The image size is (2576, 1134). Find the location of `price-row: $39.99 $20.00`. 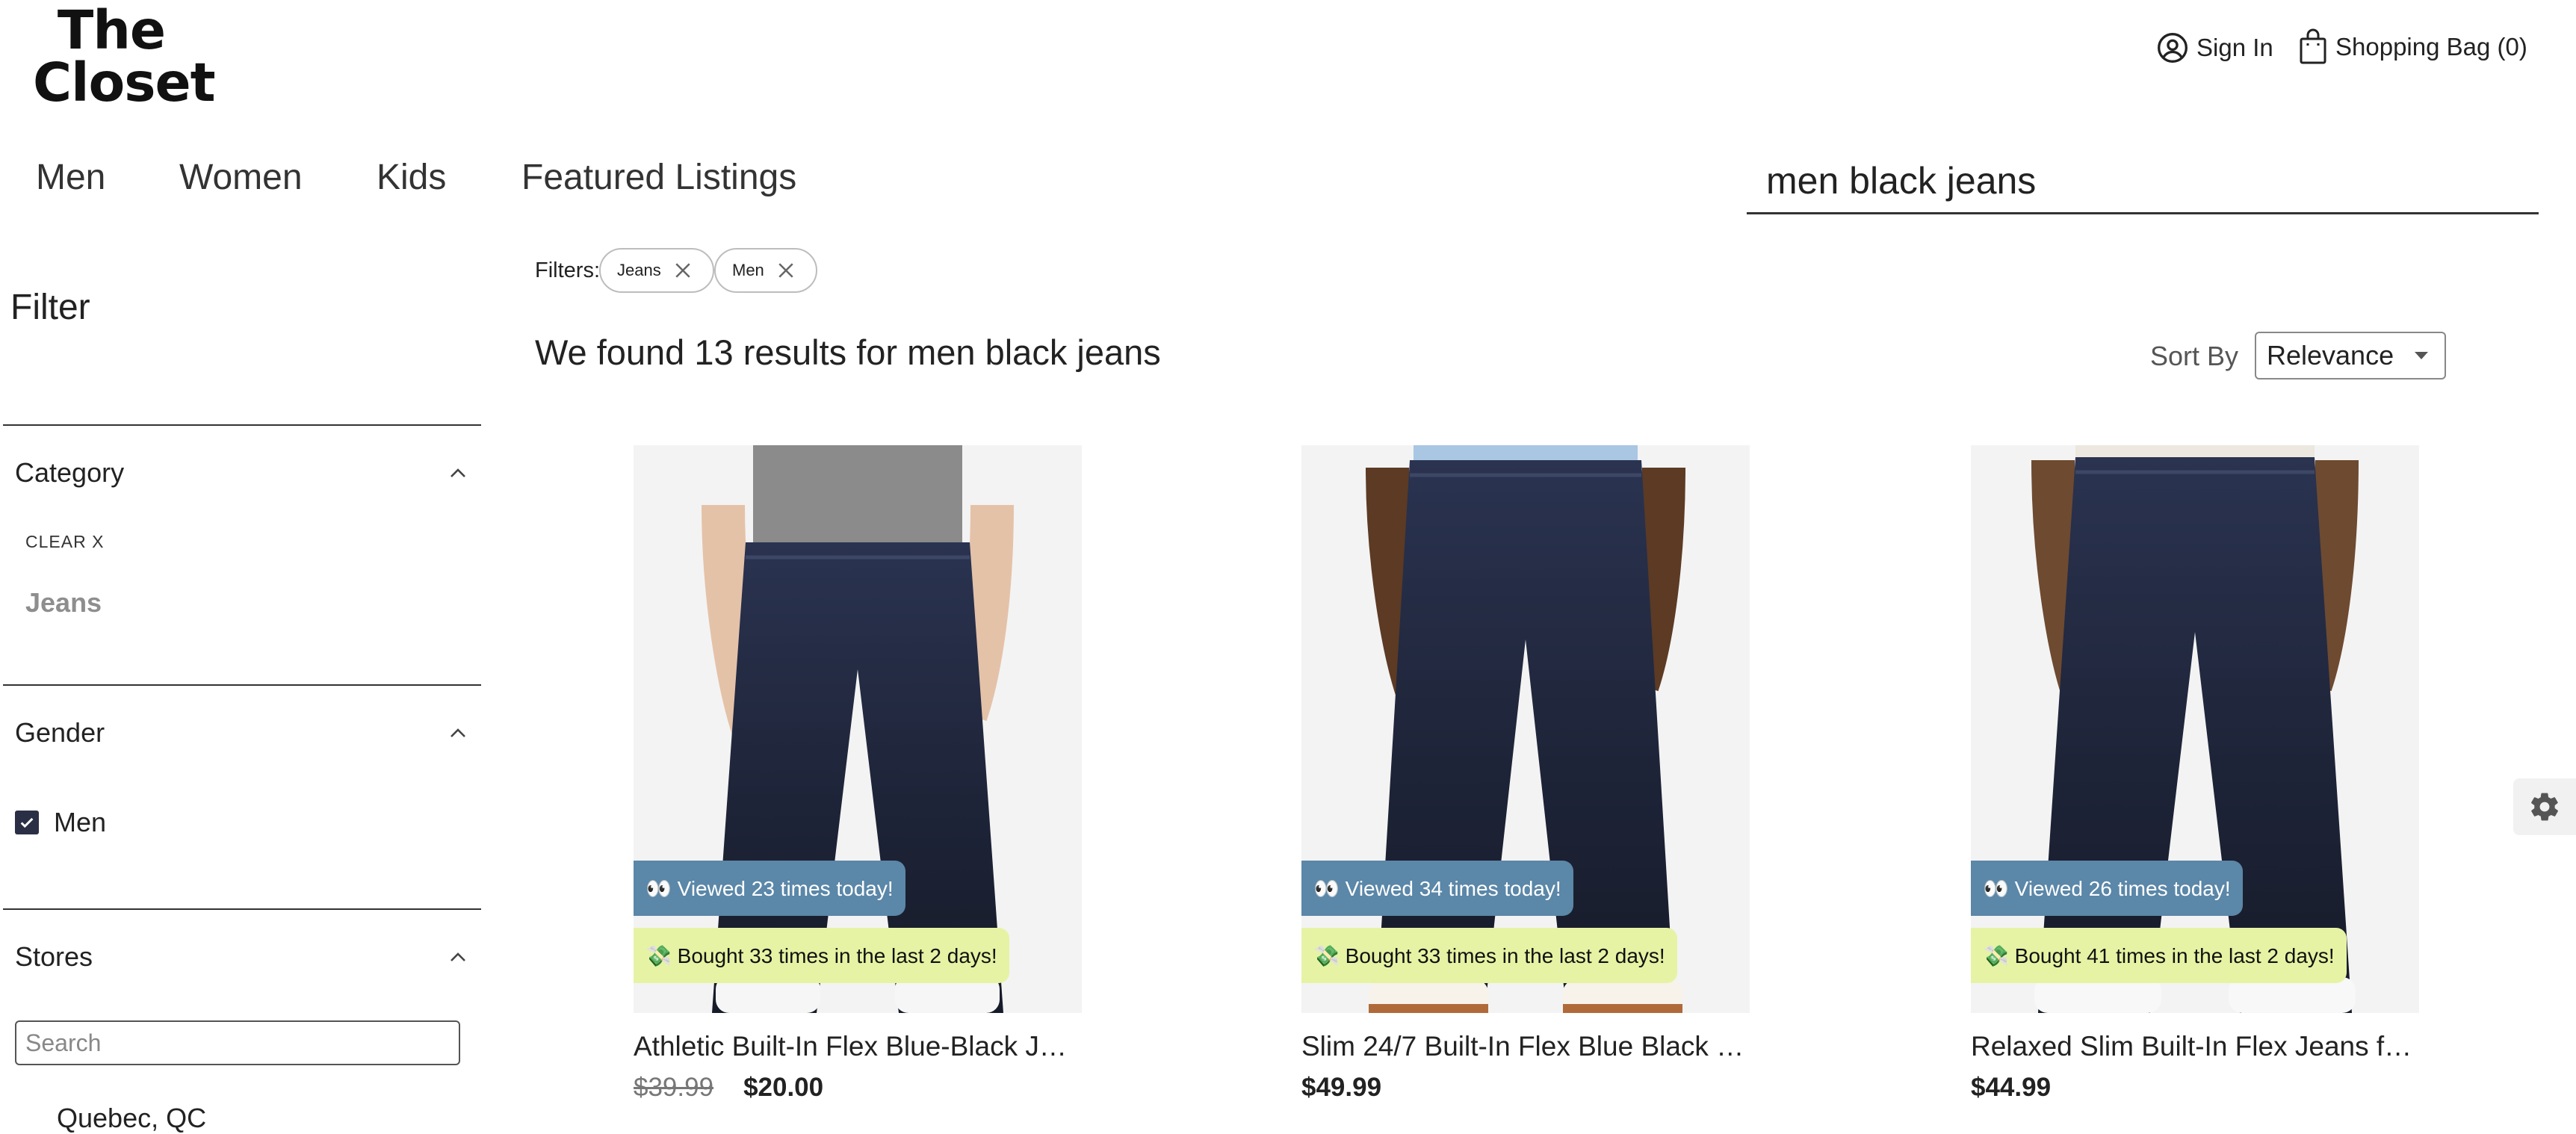

price-row: $39.99 $20.00 is located at coordinates (728, 1088).